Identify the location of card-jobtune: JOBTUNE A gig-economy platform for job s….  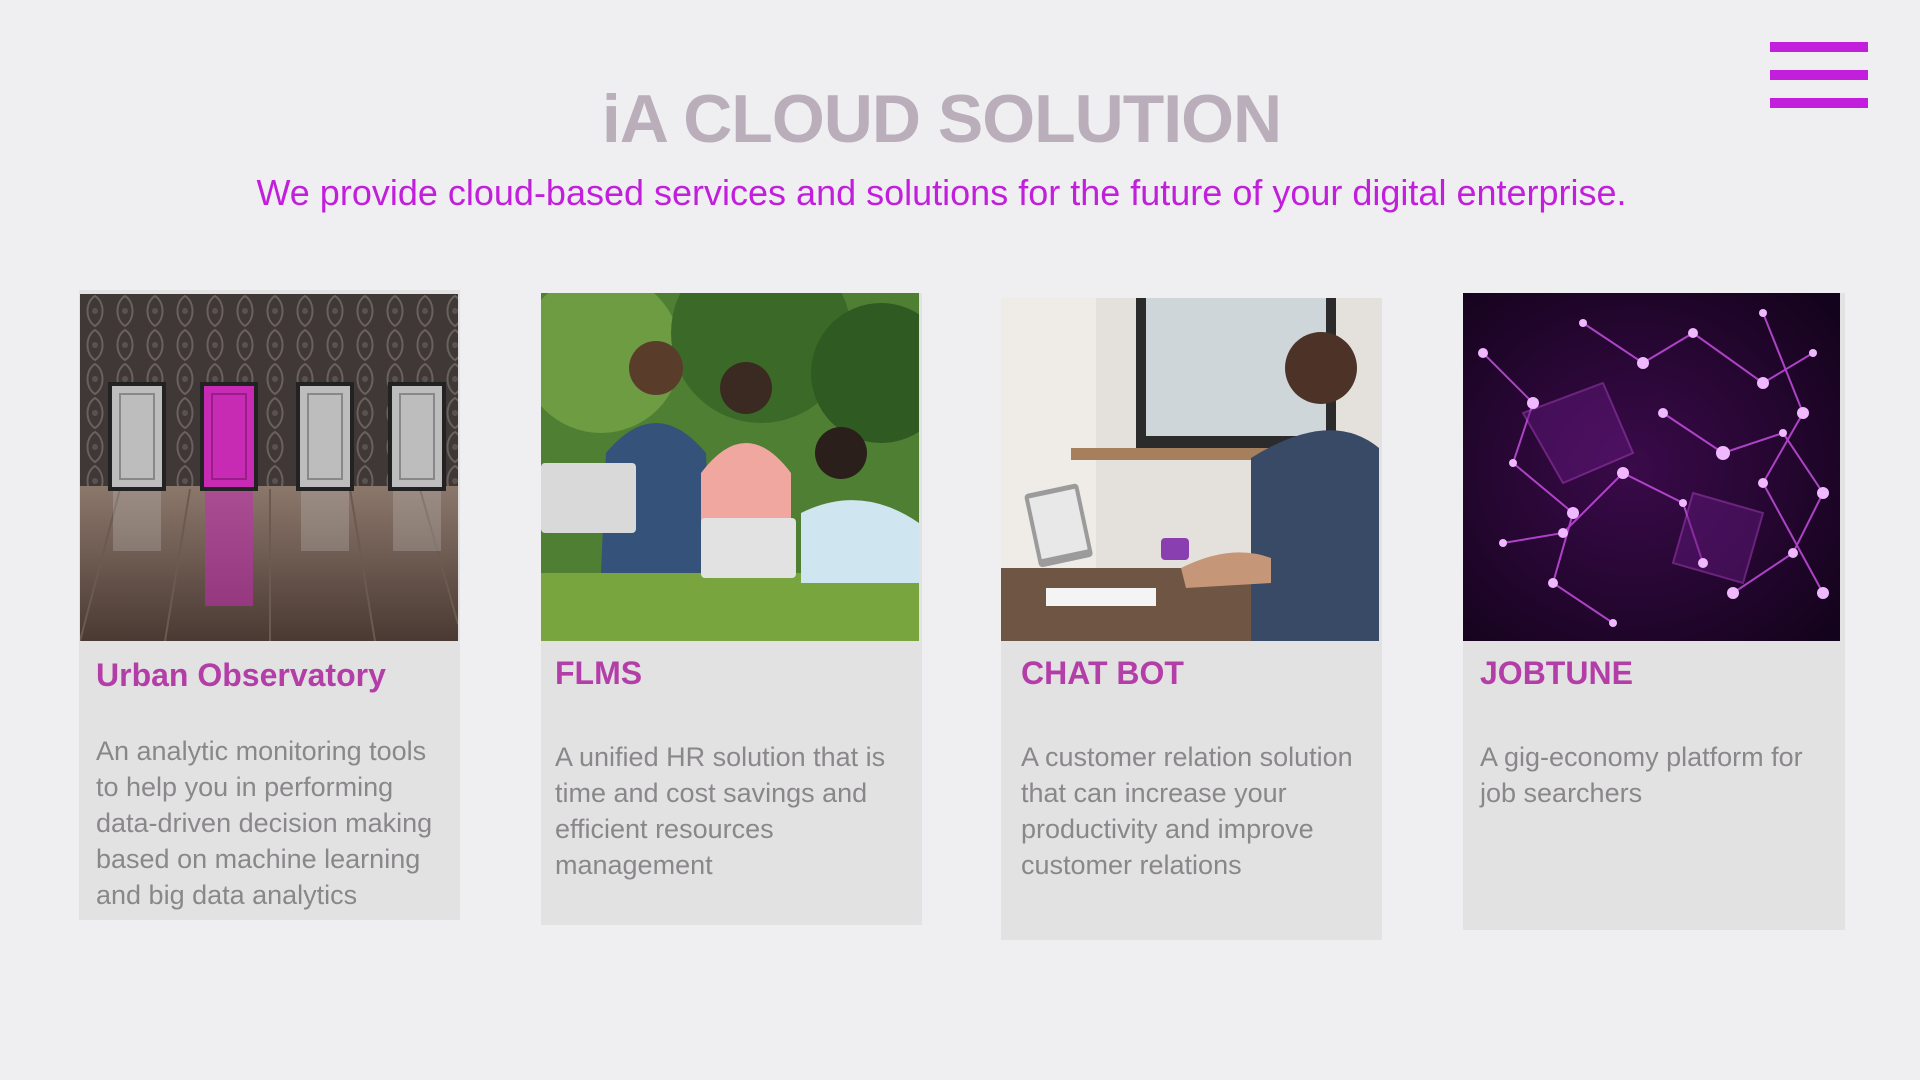
(1654, 611).